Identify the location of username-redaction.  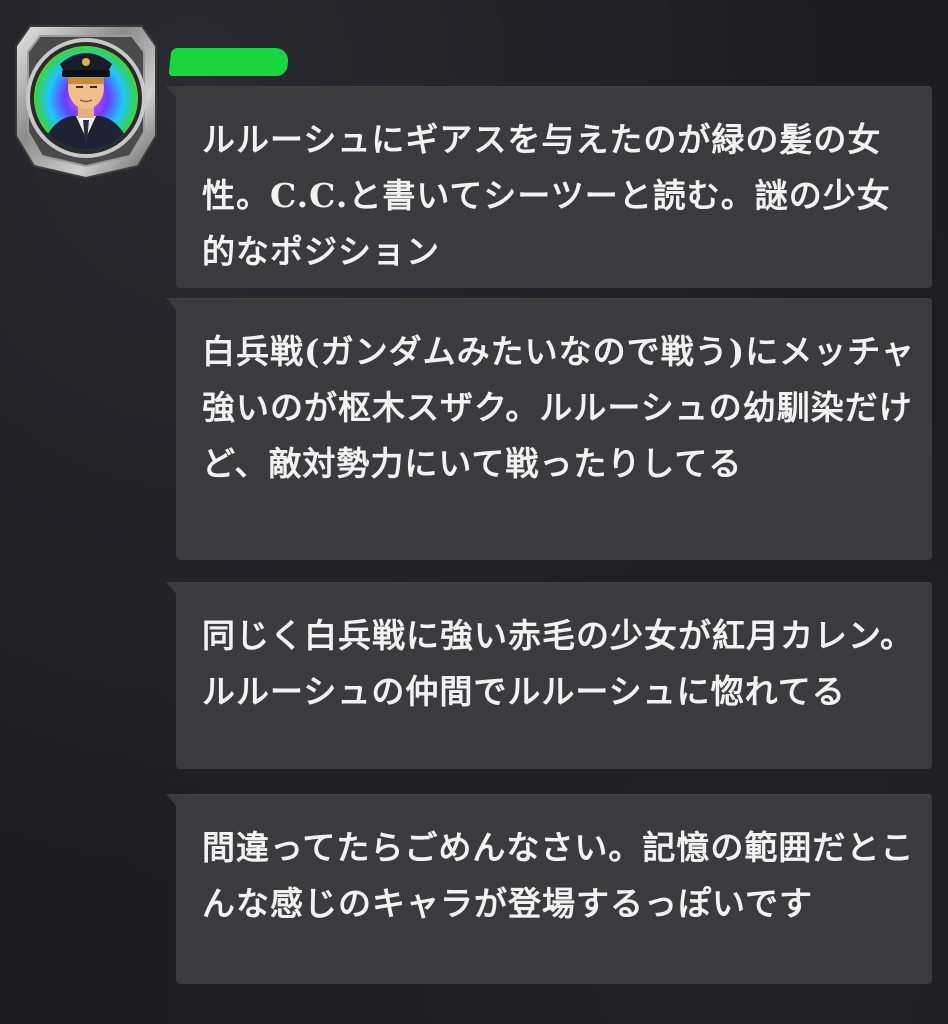
(229, 62).